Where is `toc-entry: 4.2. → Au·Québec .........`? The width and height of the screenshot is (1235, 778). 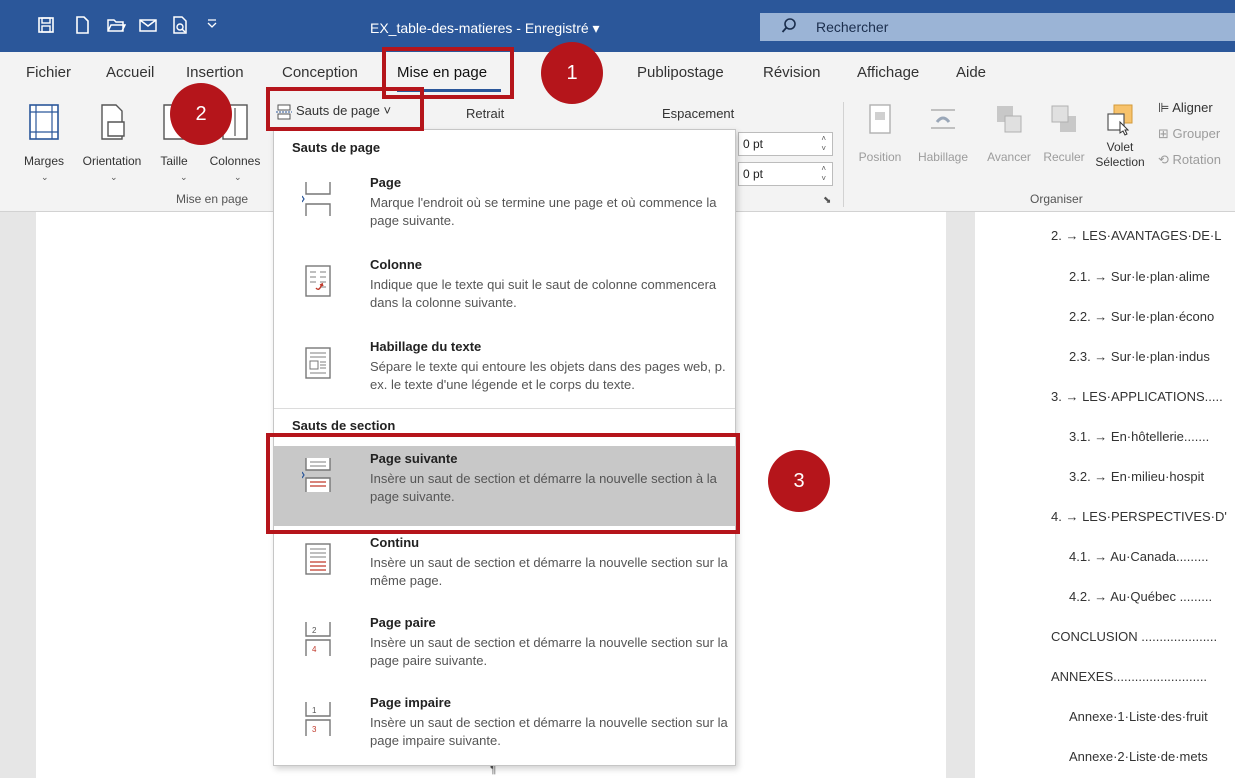 toc-entry: 4.2. → Au·Québec ......... is located at coordinates (1140, 596).